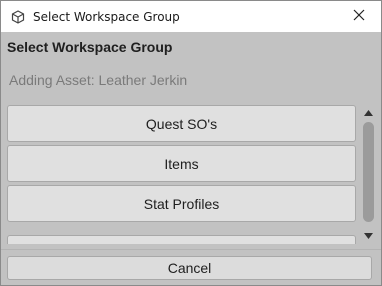 The image size is (382, 286). Describe the element at coordinates (106, 16) in the screenshot. I see `window-title: Select Workspace Group` at that location.